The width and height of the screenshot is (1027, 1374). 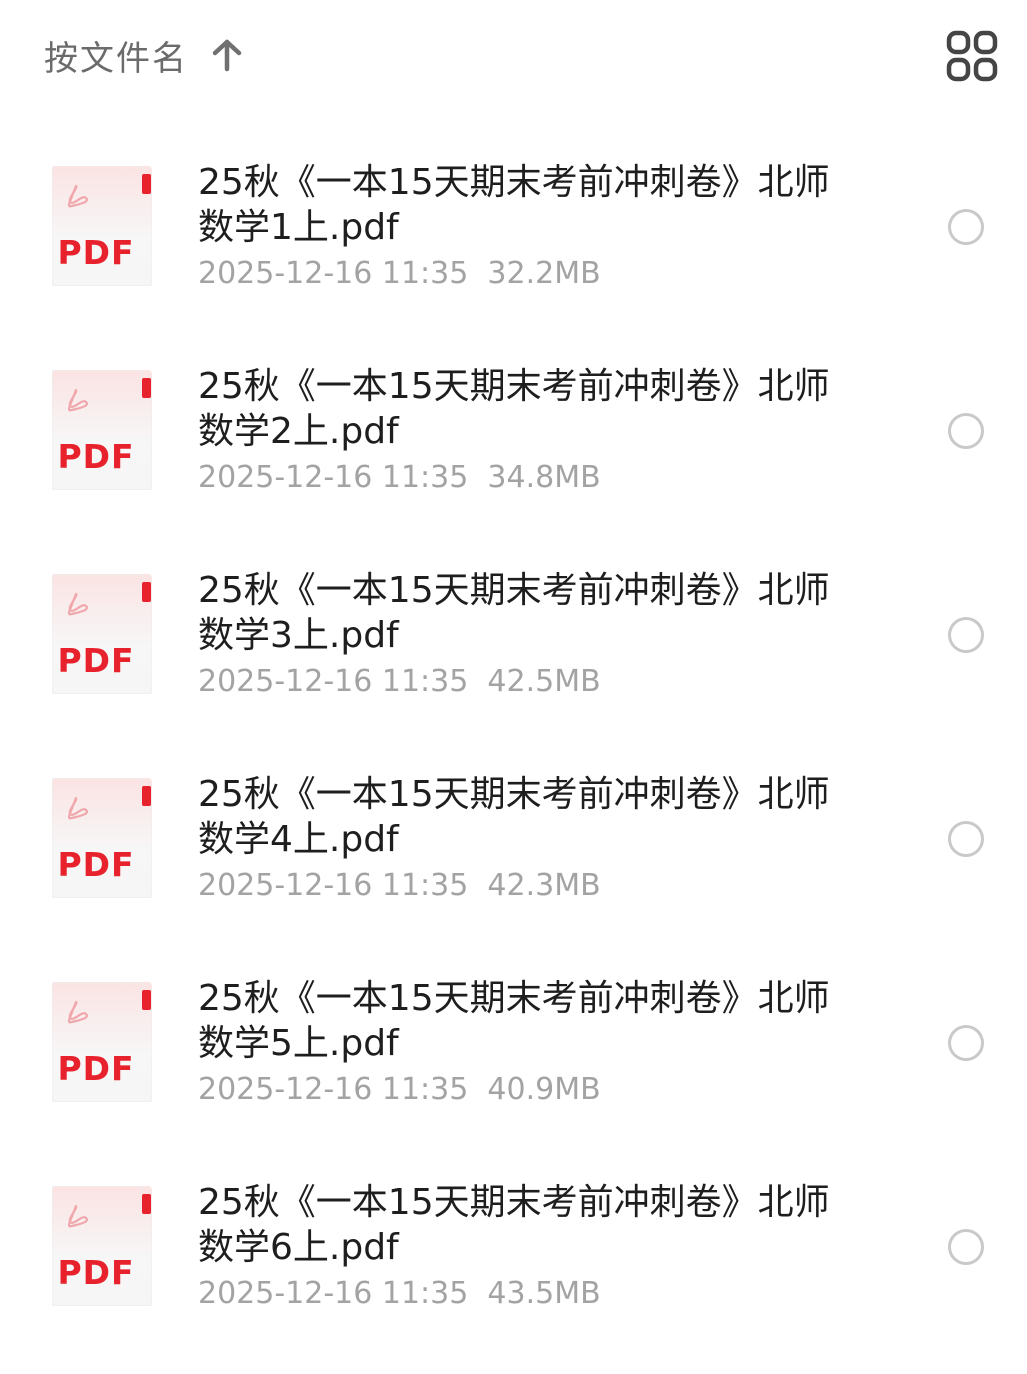 I want to click on file-name: 25秋《一本15天期末考前冲刺卷》北师数学5上.pdf, so click(x=514, y=1021).